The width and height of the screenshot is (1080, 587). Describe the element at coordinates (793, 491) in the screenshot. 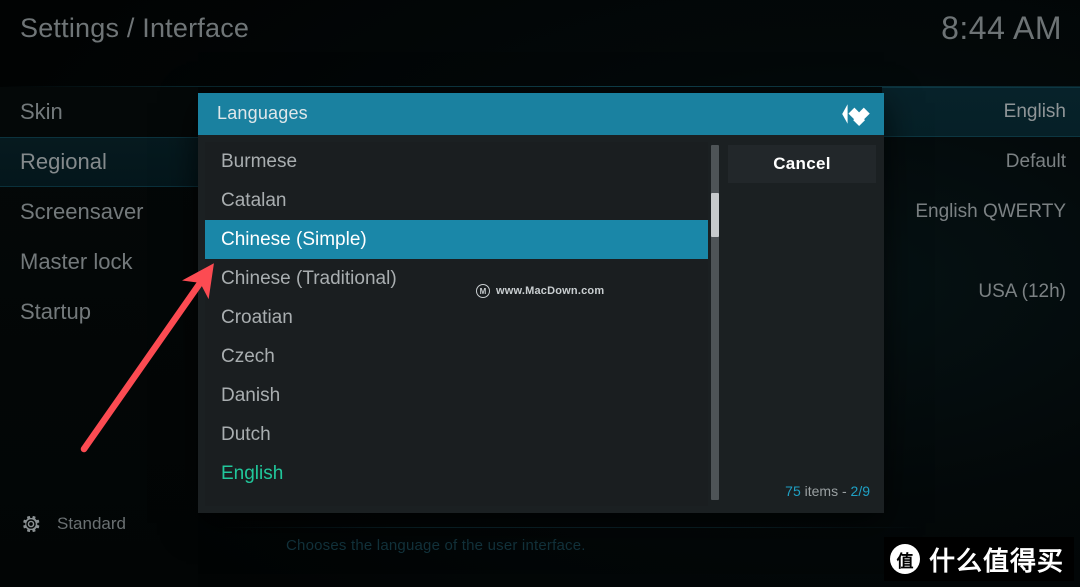

I see `item-count-total: 75` at that location.